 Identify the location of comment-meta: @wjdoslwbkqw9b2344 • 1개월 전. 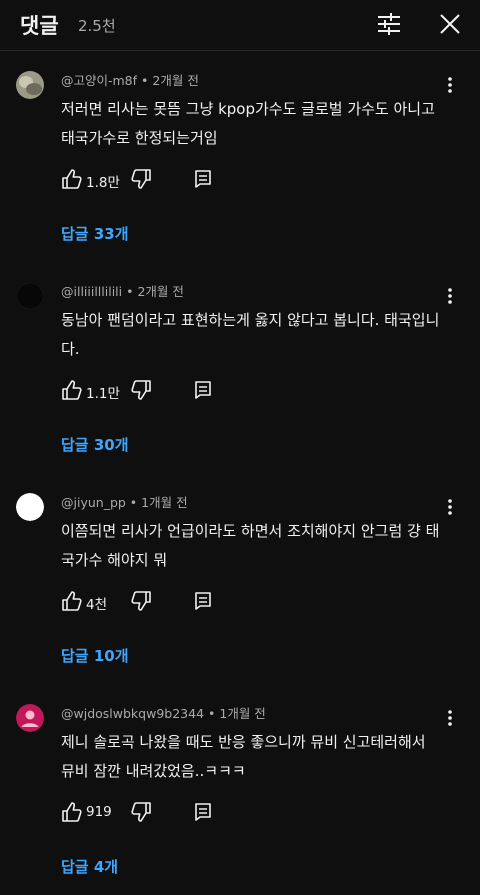
(163, 712).